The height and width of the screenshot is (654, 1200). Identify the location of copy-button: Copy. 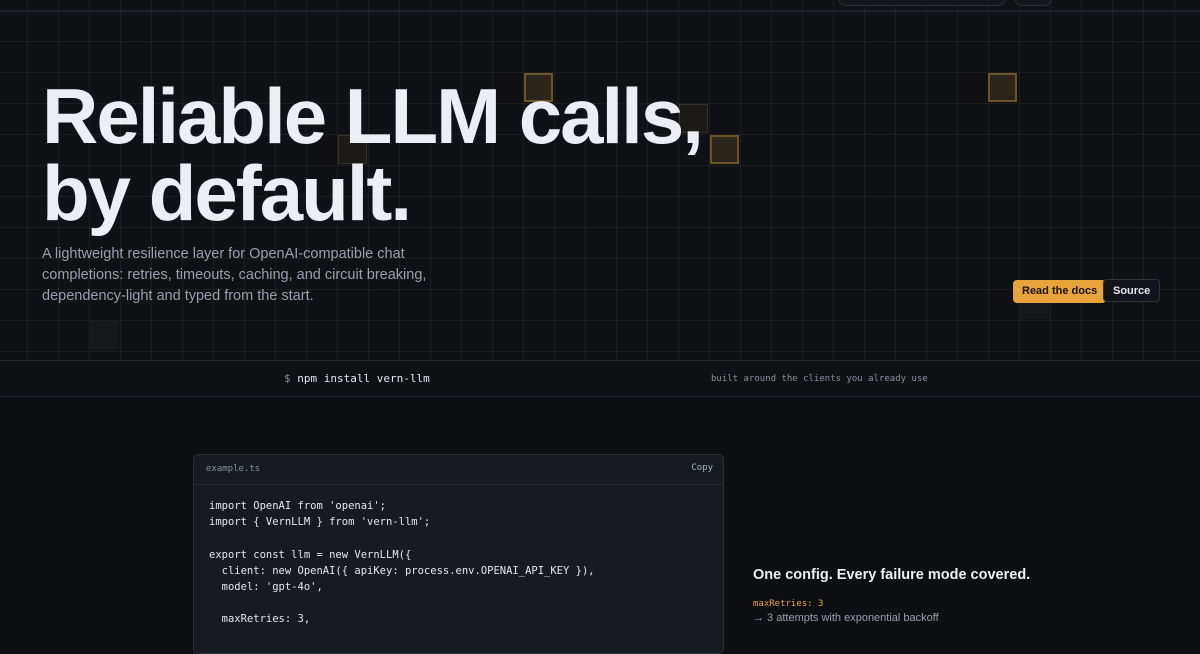
(702, 468).